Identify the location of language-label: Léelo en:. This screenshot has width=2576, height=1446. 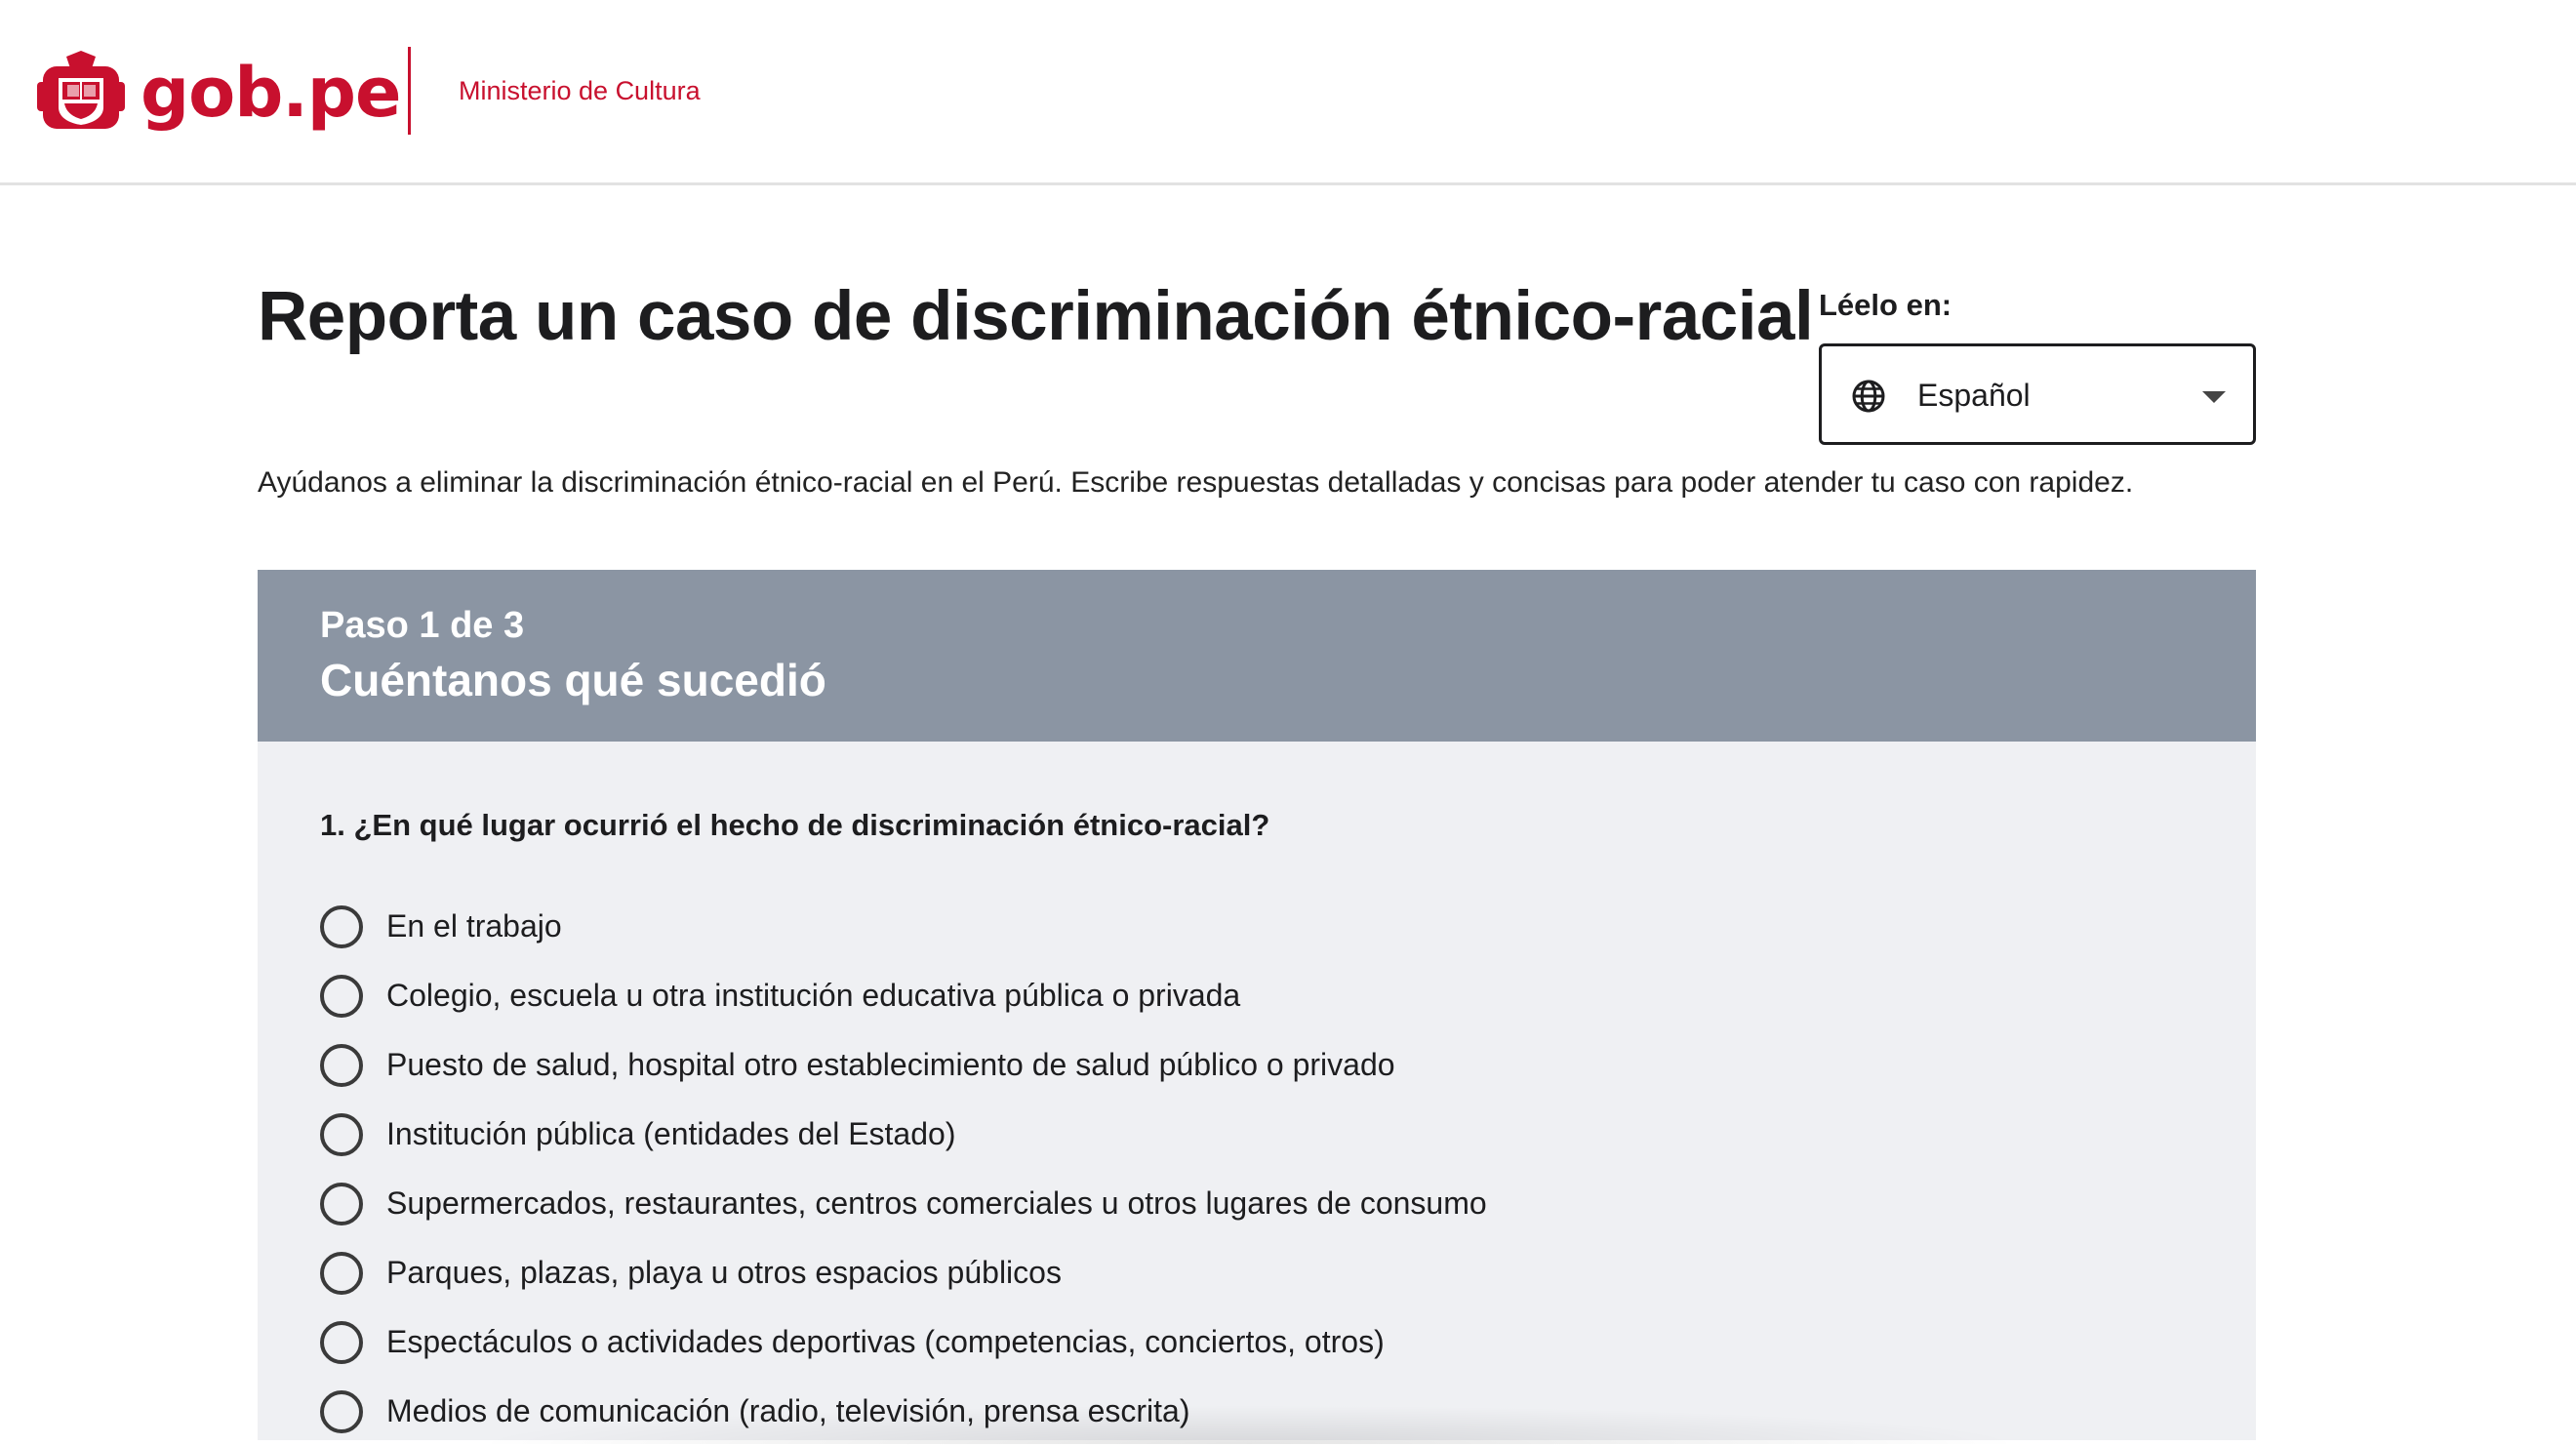
(1885, 305).